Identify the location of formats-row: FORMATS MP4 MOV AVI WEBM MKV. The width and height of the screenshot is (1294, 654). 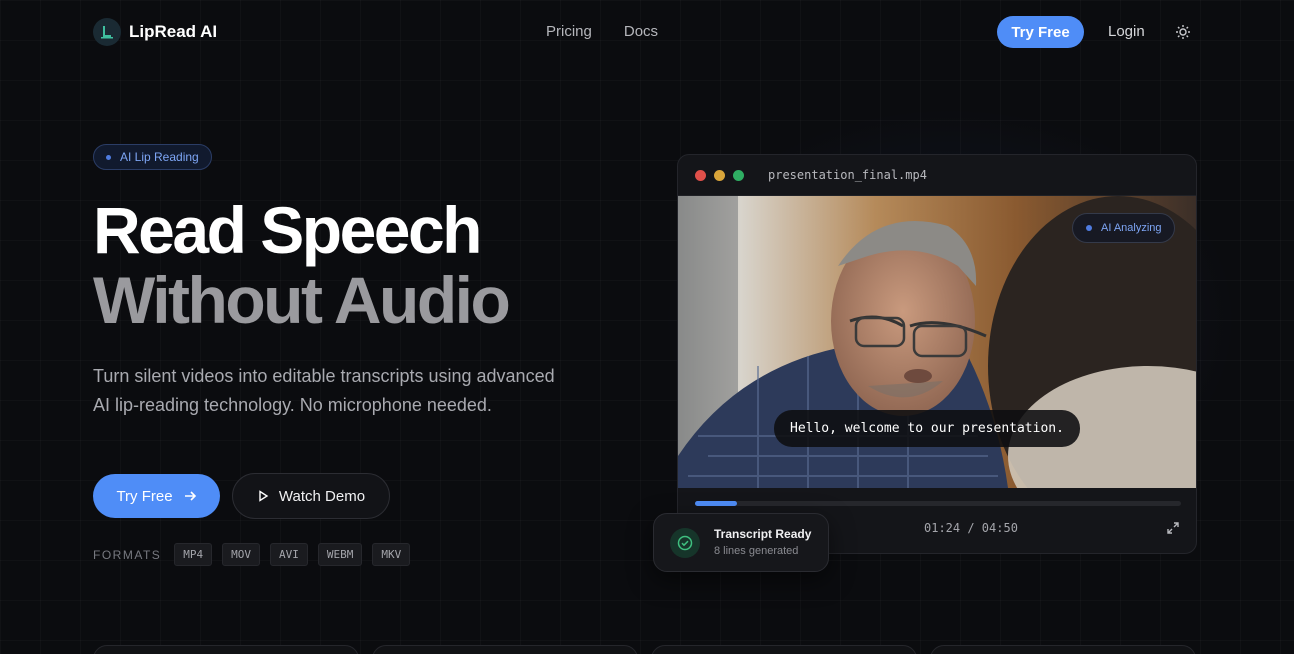
(252, 554).